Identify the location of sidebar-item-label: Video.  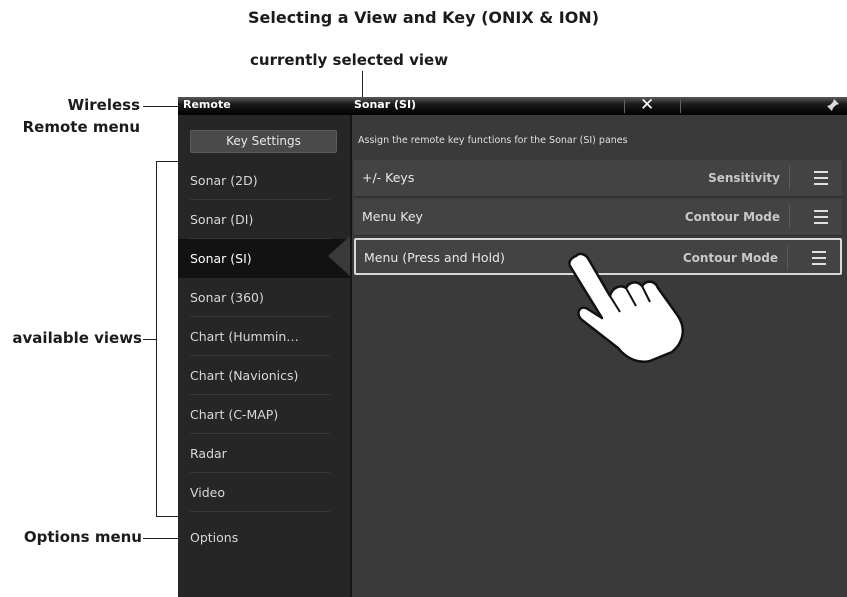
(208, 492).